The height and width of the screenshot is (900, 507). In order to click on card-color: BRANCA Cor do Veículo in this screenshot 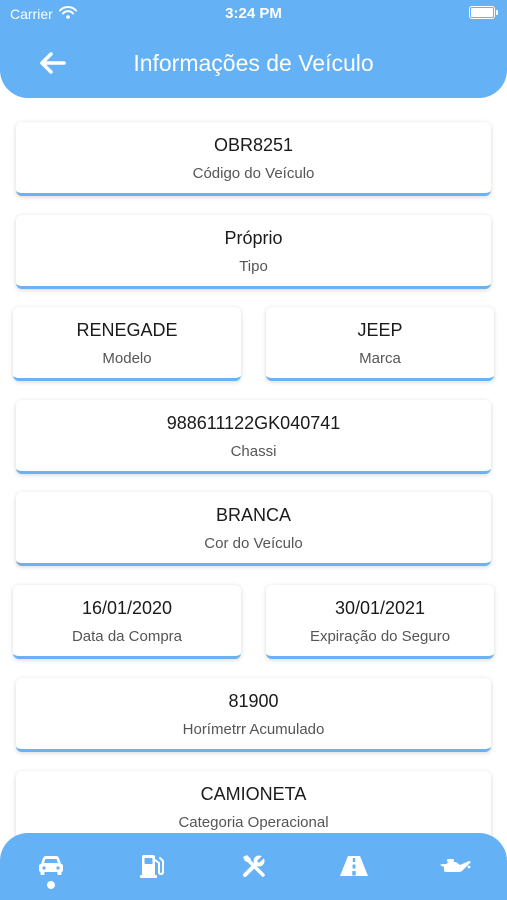, I will do `click(253, 529)`.